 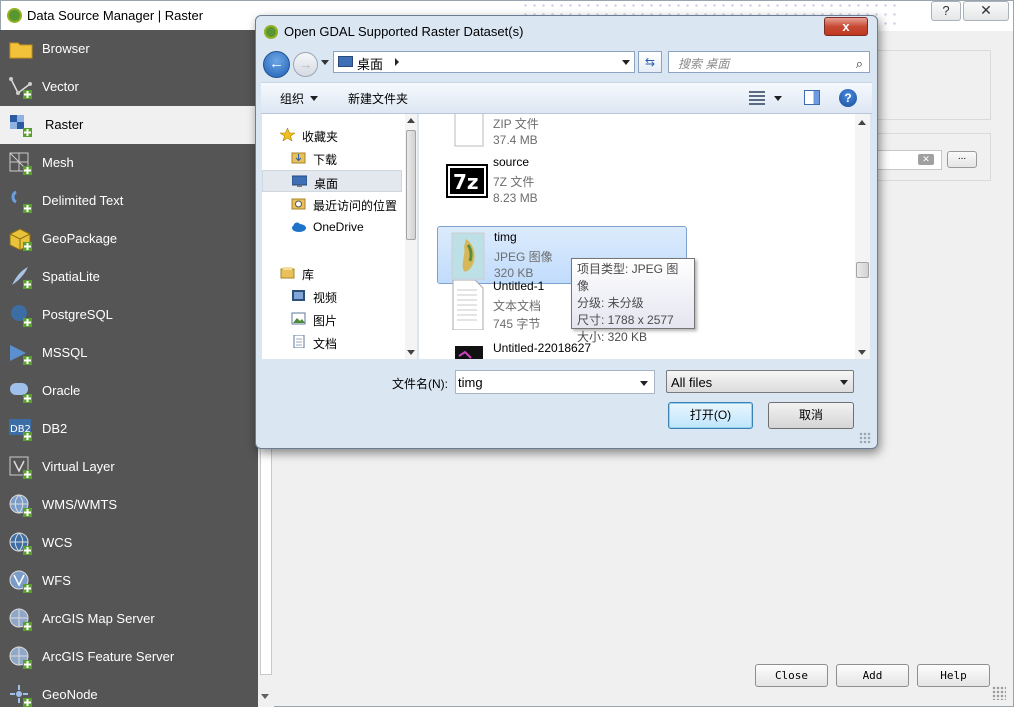 What do you see at coordinates (468, 256) in the screenshot?
I see `jpeg-thumbnail-icon` at bounding box center [468, 256].